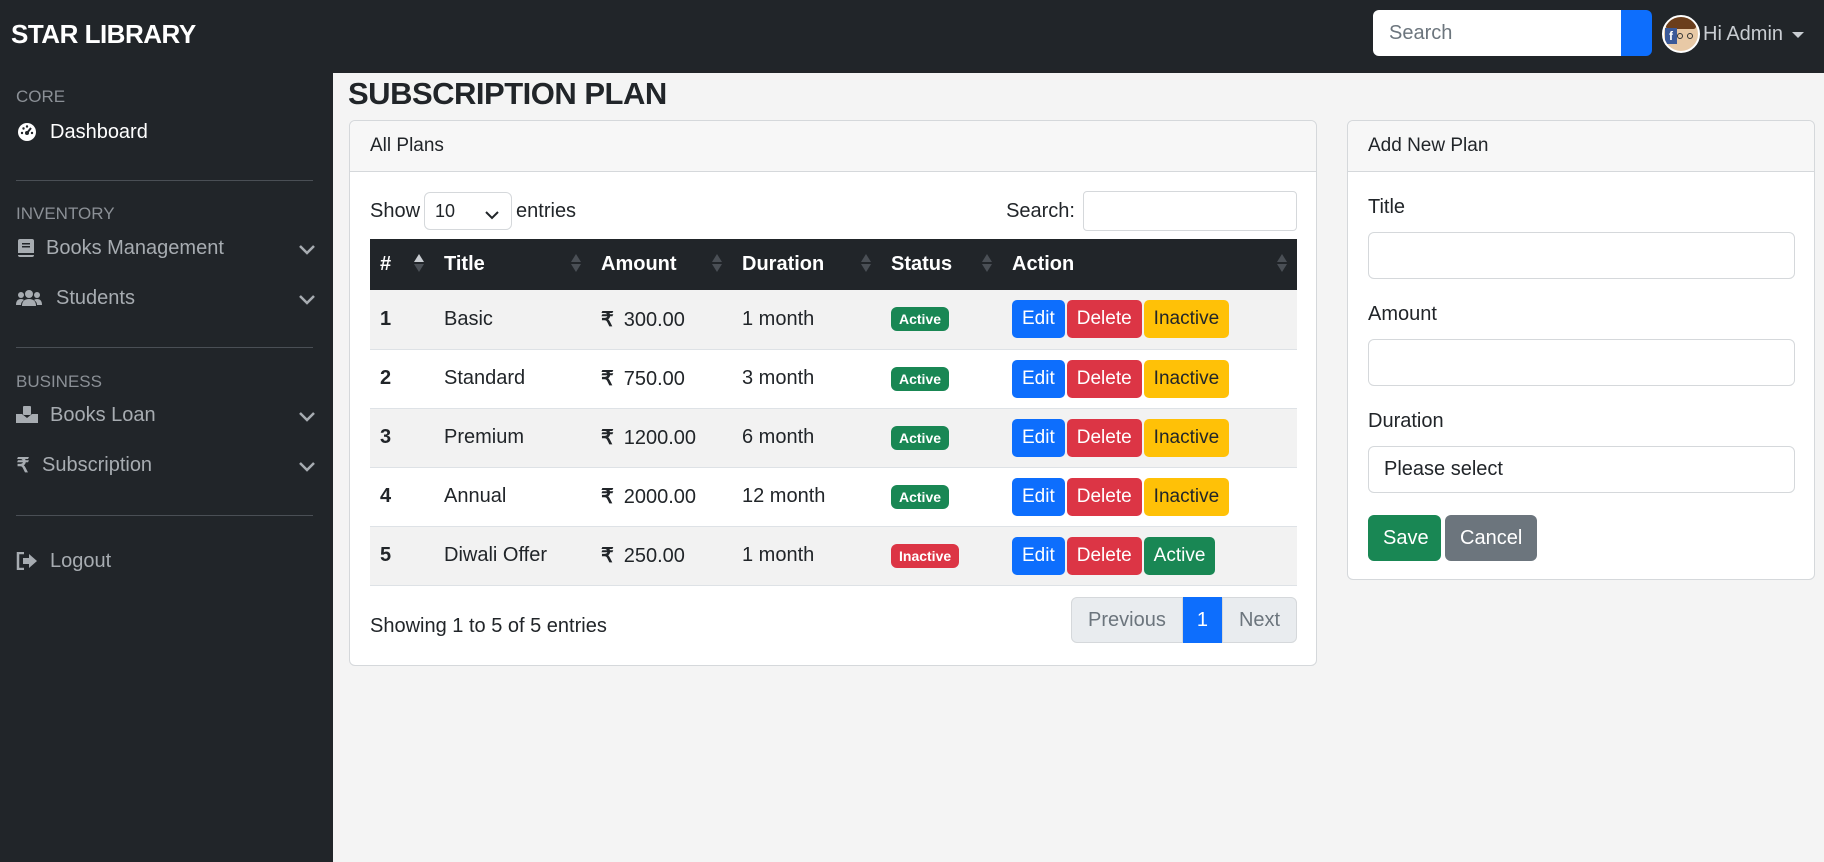  I want to click on amount-field, so click(1581, 362).